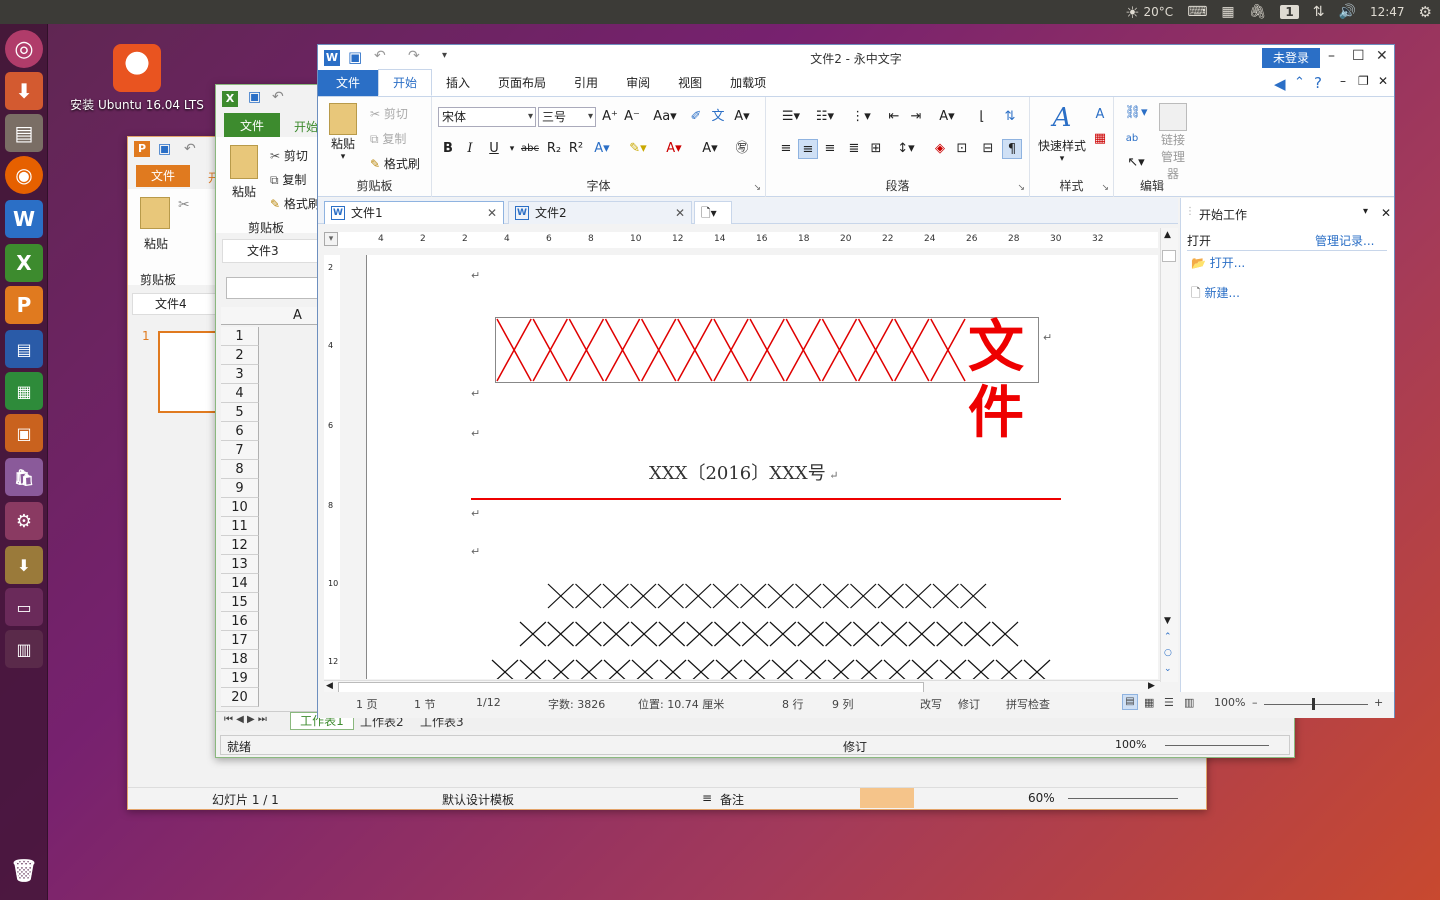  I want to click on row-header: 17, so click(240, 640).